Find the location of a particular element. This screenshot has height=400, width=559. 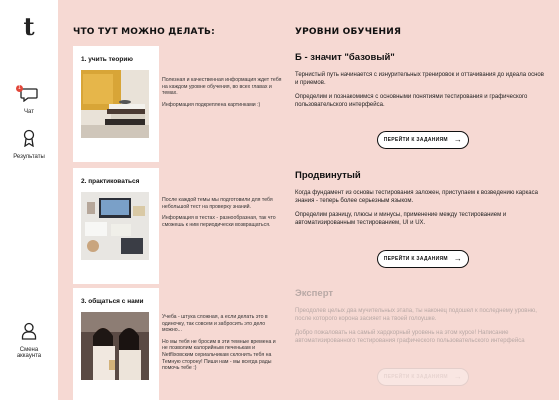

user-icon is located at coordinates (29, 331).